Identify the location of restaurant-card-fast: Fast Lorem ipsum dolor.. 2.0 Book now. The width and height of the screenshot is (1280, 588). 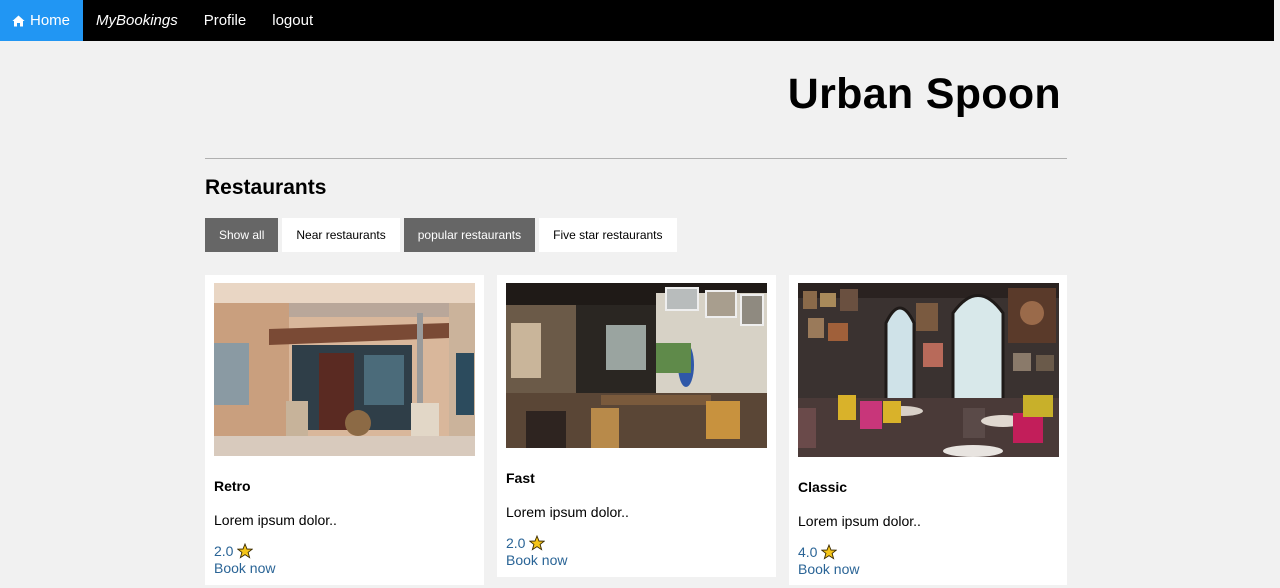
(636, 426).